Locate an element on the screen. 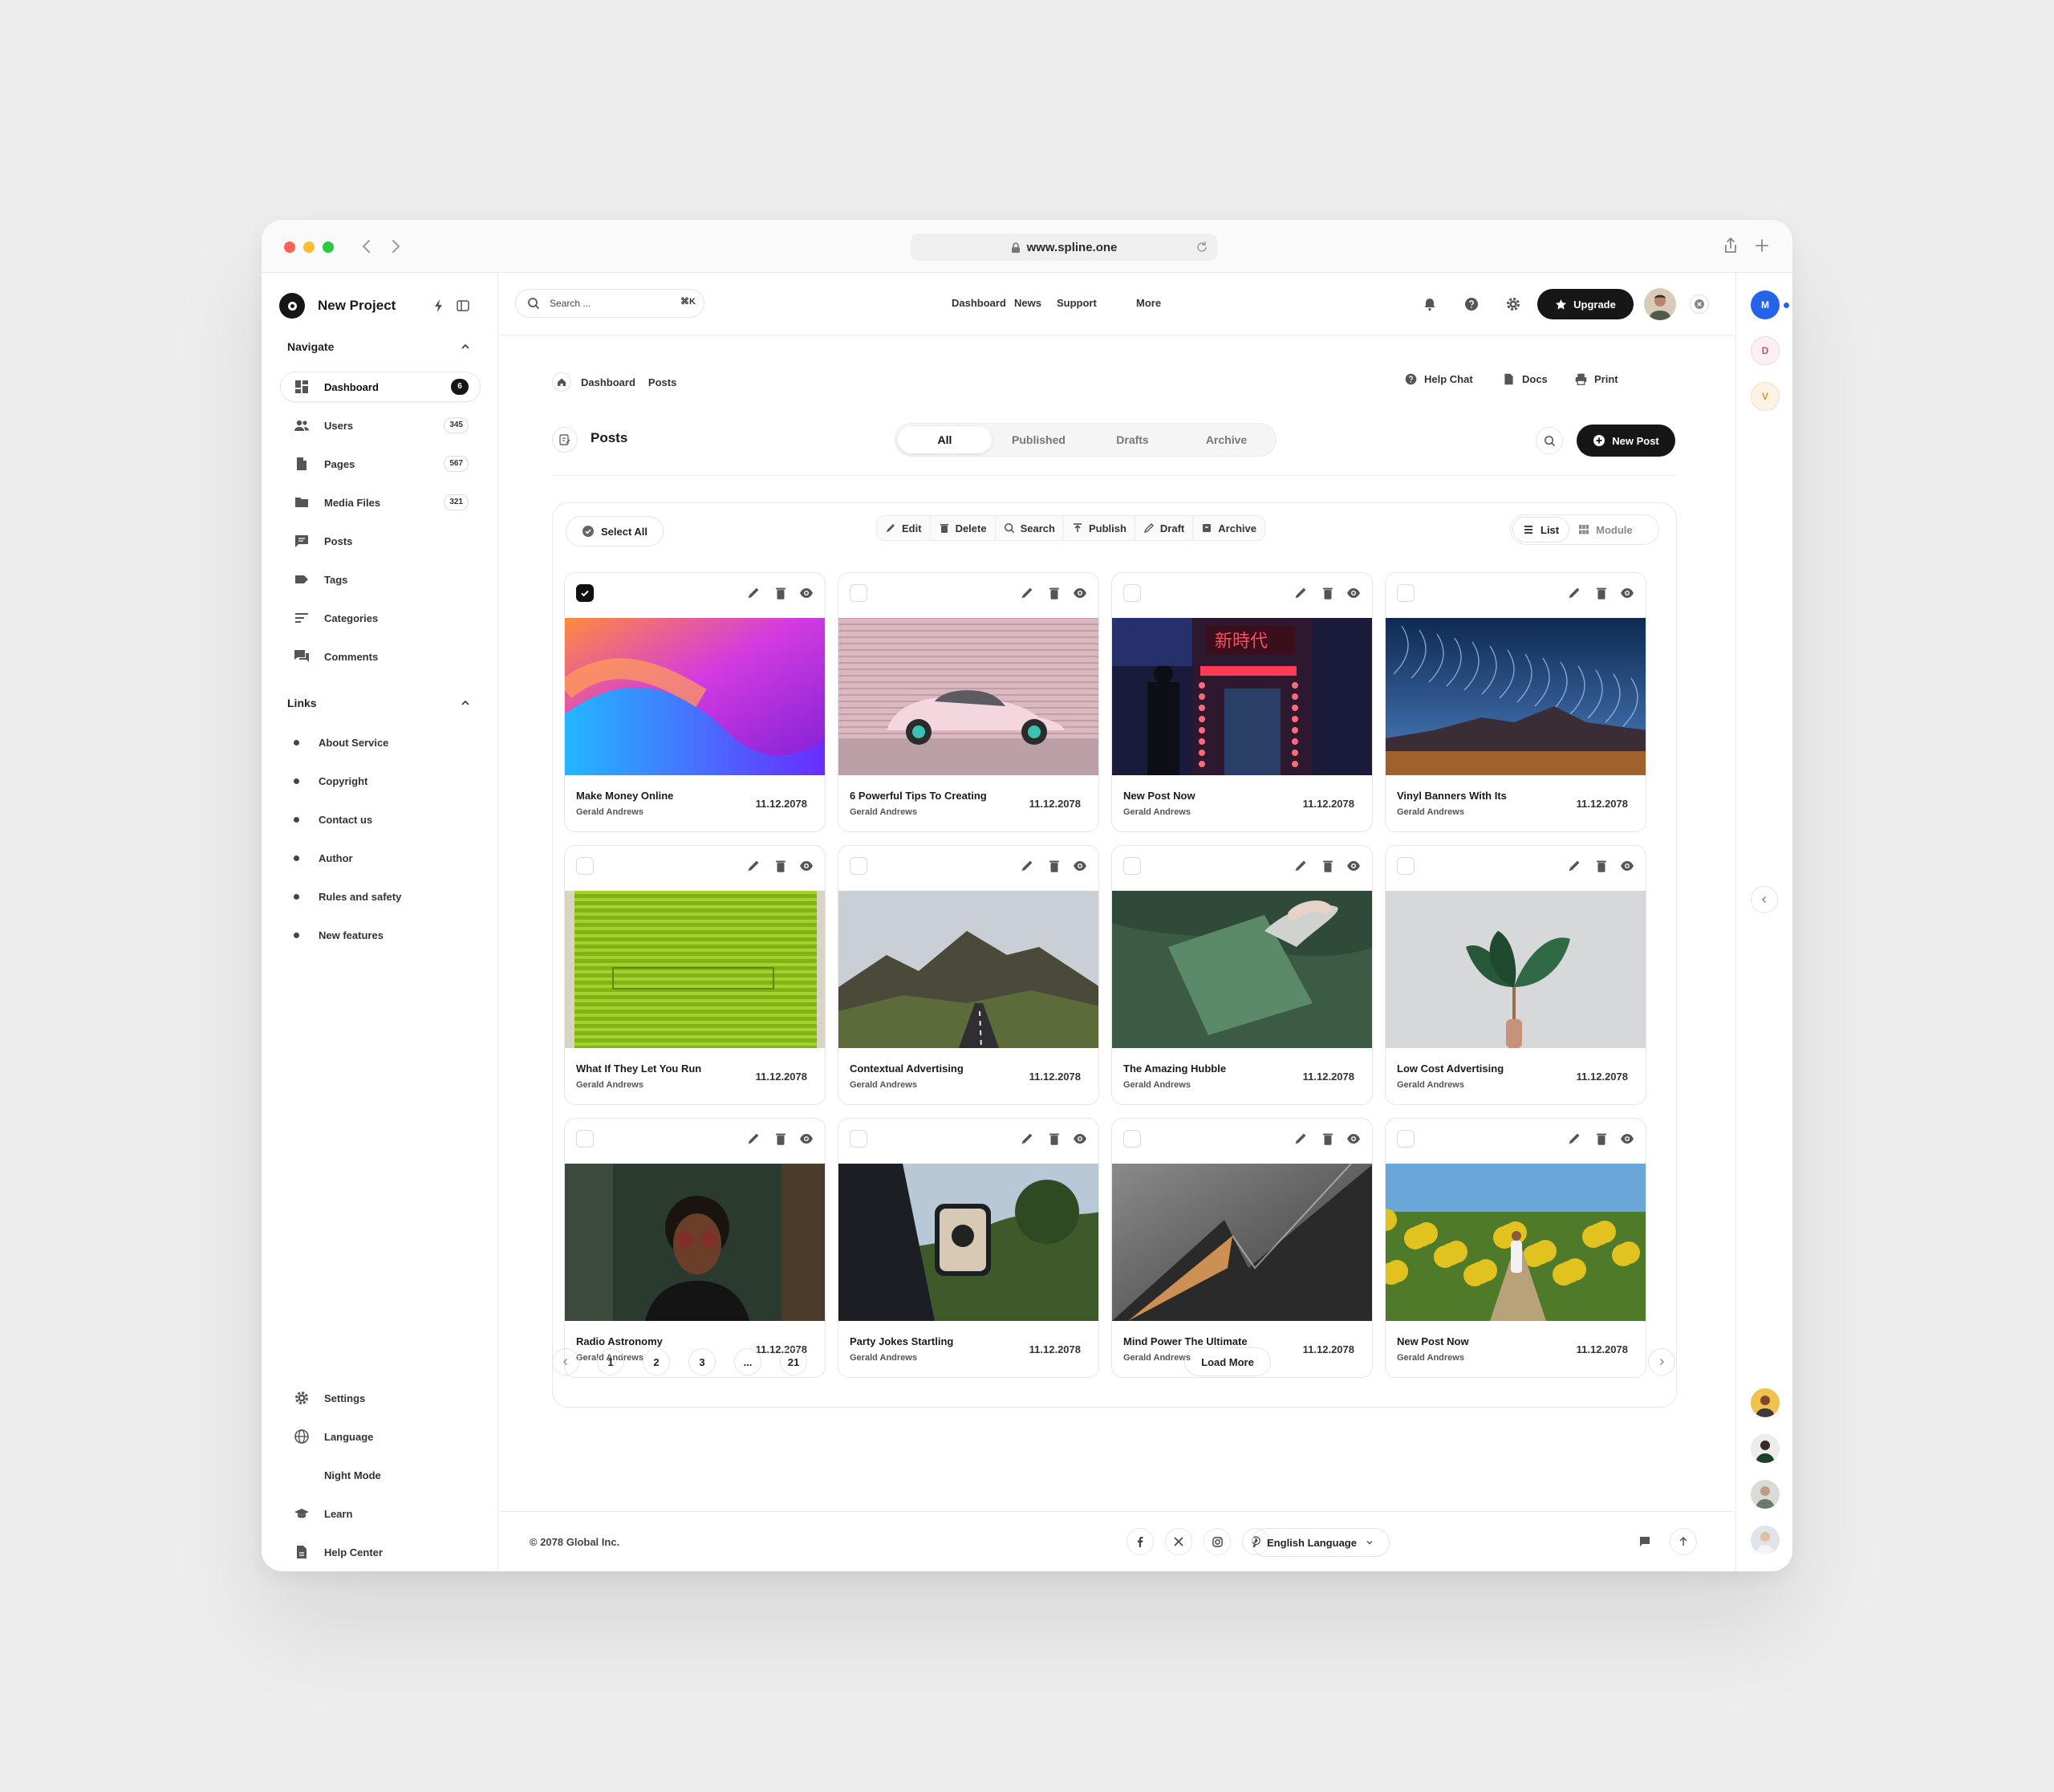 The width and height of the screenshot is (2054, 1792). edit-button: Edit is located at coordinates (904, 528).